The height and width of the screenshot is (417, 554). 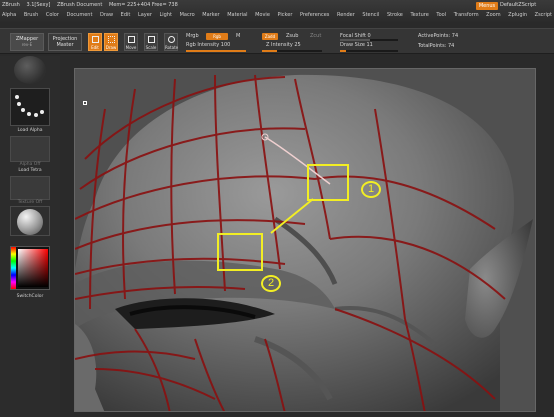 I want to click on texture-off-label: Texture Off, so click(x=30, y=202).